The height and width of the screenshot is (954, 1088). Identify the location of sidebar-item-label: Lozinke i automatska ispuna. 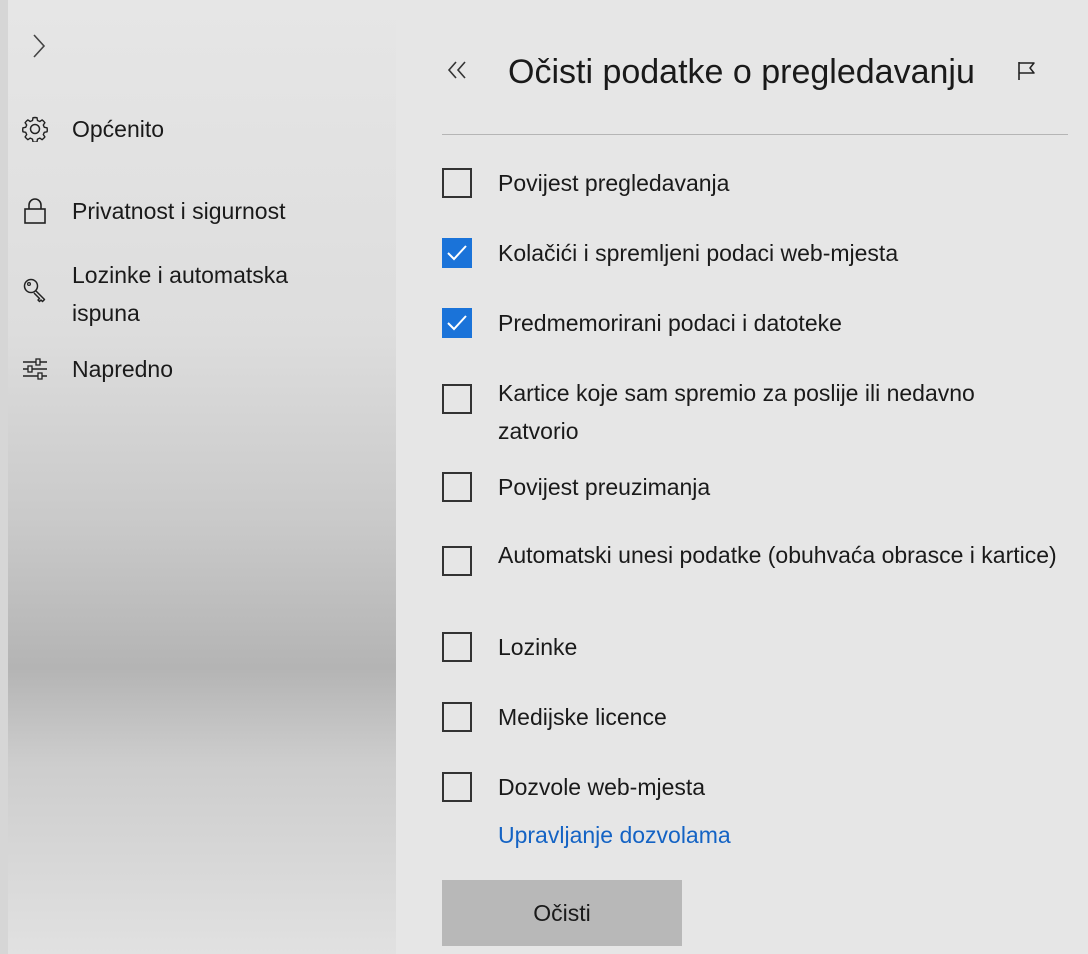
(180, 294).